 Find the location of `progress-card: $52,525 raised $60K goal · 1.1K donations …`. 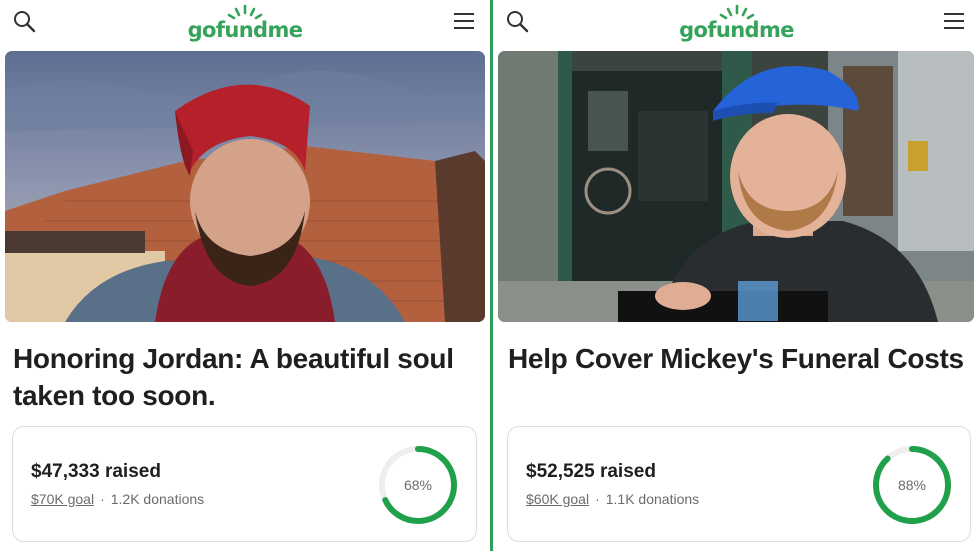

progress-card: $52,525 raised $60K goal · 1.1K donations … is located at coordinates (739, 484).